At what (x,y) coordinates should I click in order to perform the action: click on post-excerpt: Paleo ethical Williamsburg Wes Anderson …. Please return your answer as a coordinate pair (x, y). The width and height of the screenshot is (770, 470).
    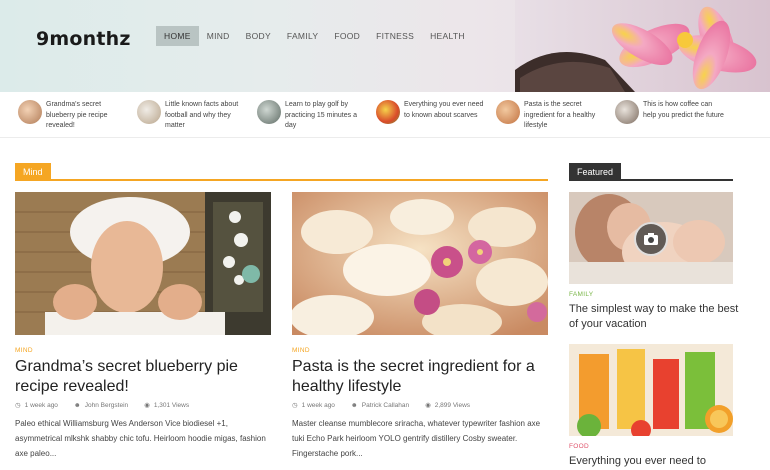
    Looking at the image, I should click on (140, 438).